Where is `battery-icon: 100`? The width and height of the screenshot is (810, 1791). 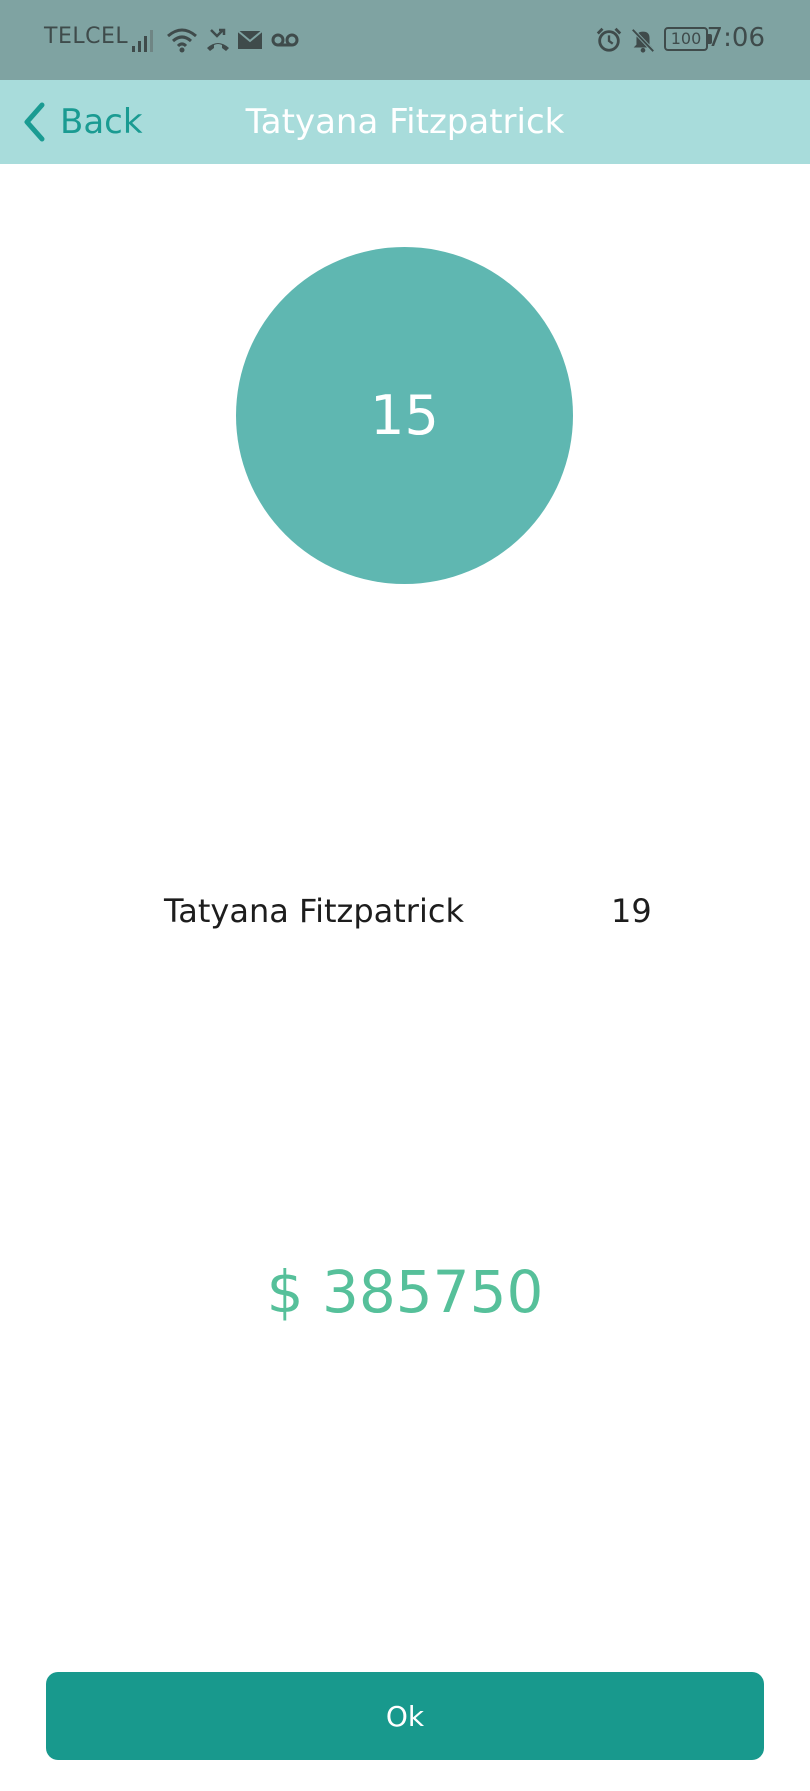 battery-icon: 100 is located at coordinates (686, 39).